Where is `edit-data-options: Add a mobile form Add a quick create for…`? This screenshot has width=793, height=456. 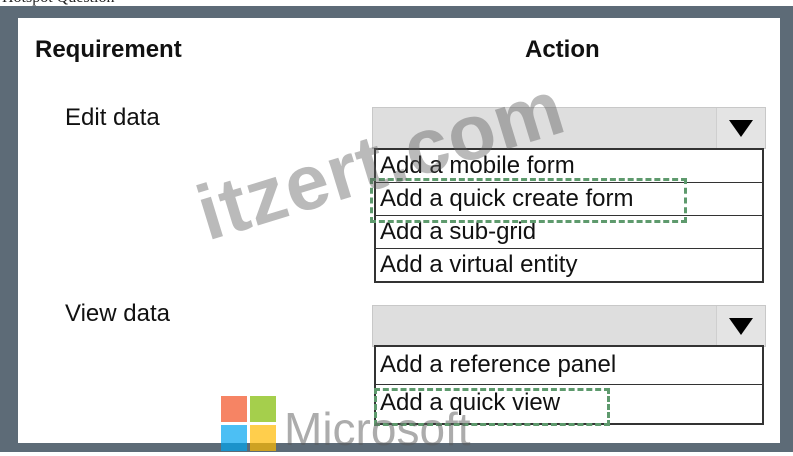 edit-data-options: Add a mobile form Add a quick create for… is located at coordinates (569, 215).